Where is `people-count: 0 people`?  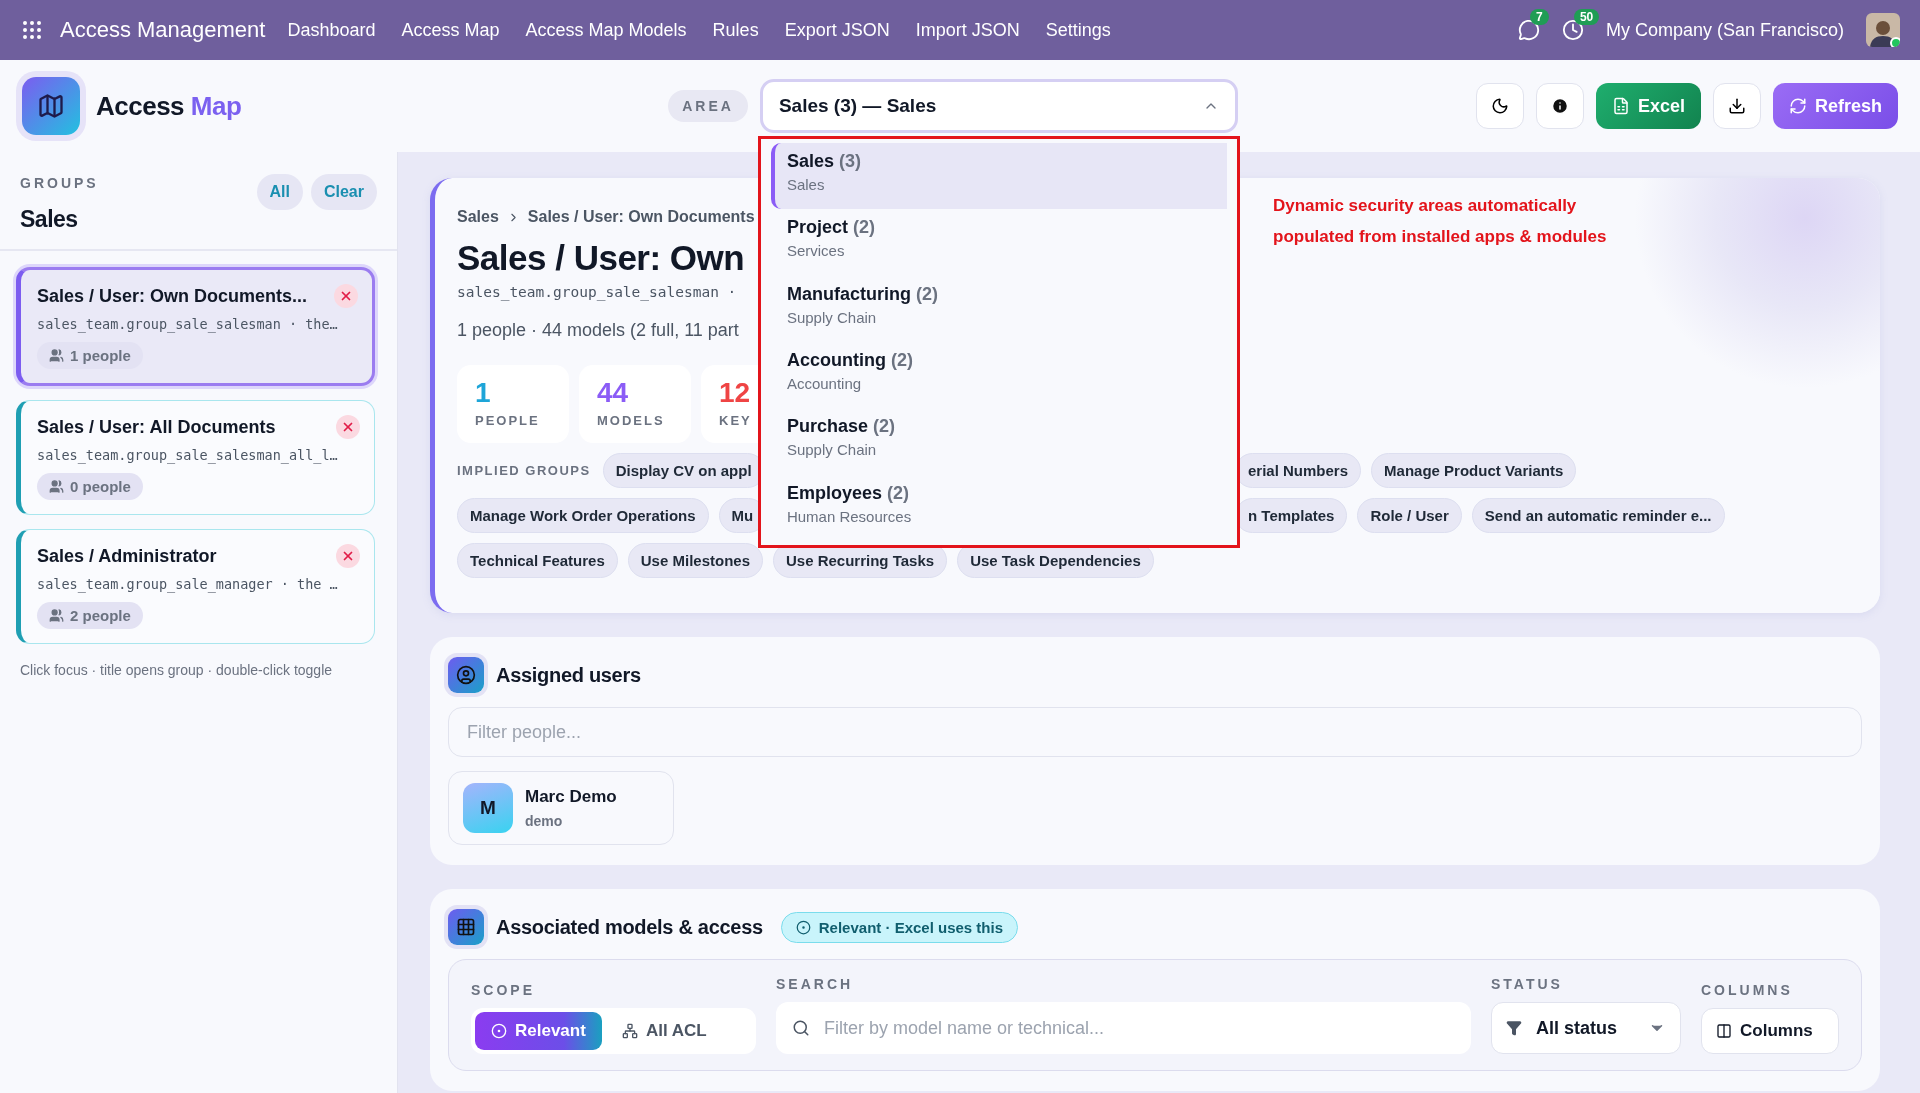 people-count: 0 people is located at coordinates (90, 486).